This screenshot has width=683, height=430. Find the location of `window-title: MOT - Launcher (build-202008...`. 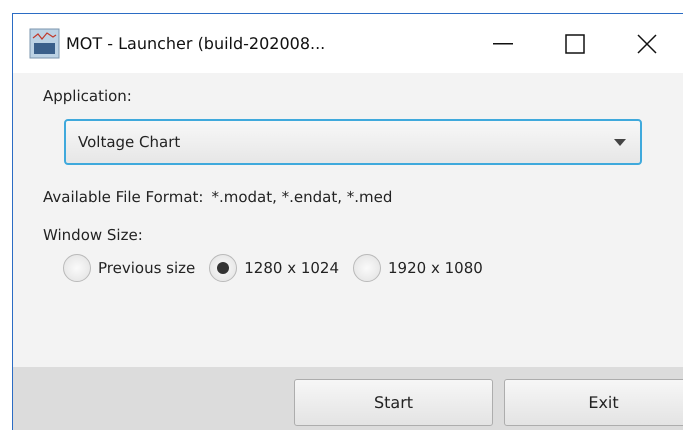

window-title: MOT - Launcher (build-202008... is located at coordinates (196, 43).